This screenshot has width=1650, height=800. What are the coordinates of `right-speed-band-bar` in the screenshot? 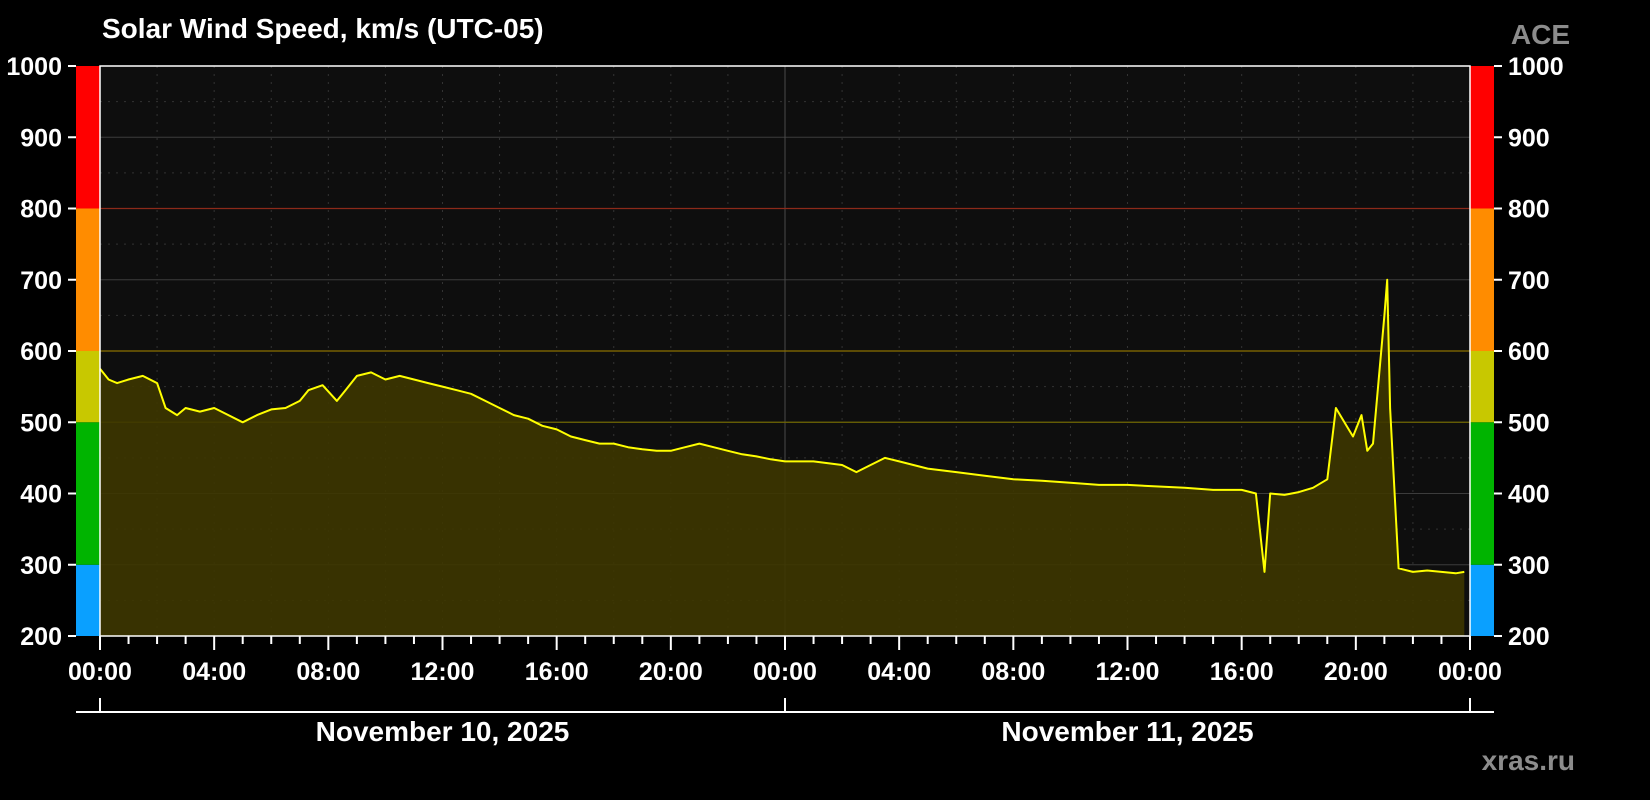 It's located at (1482, 351).